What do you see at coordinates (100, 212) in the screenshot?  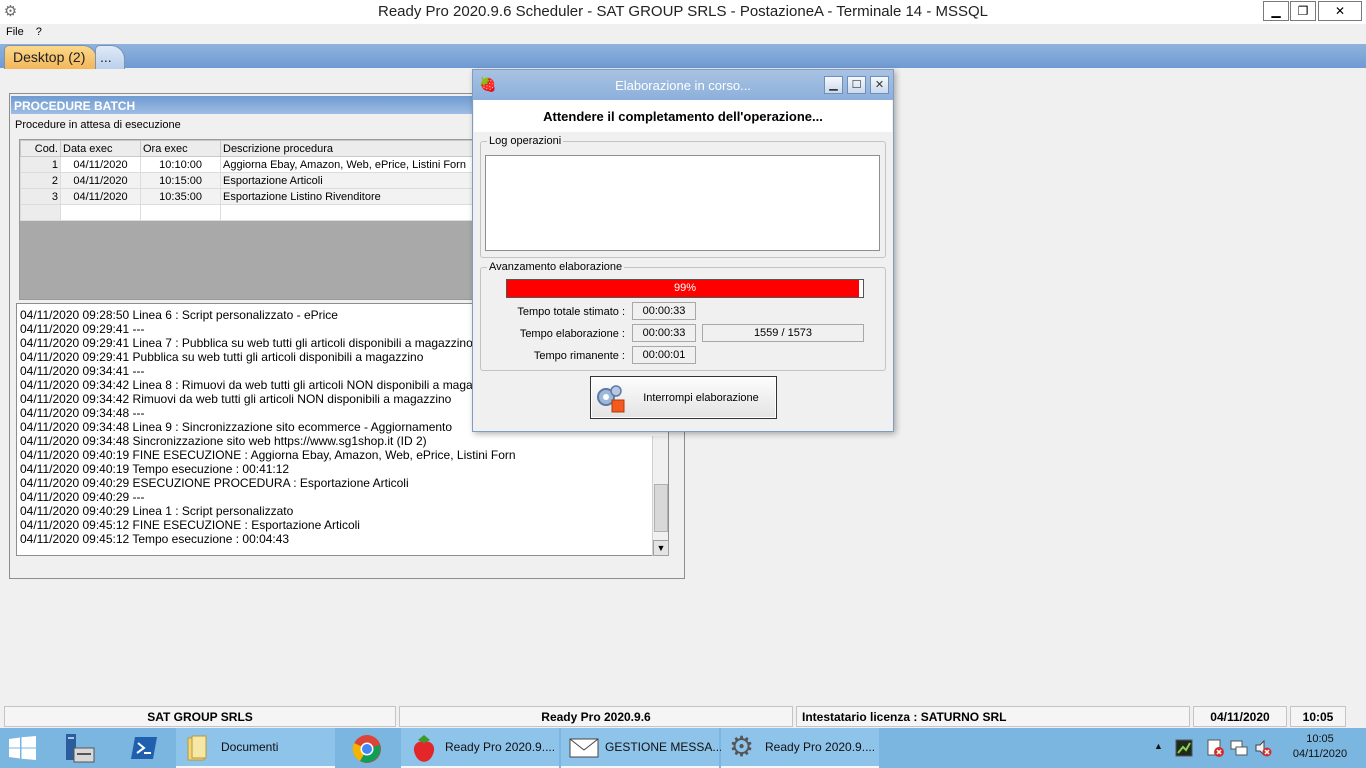 I see `cell-data` at bounding box center [100, 212].